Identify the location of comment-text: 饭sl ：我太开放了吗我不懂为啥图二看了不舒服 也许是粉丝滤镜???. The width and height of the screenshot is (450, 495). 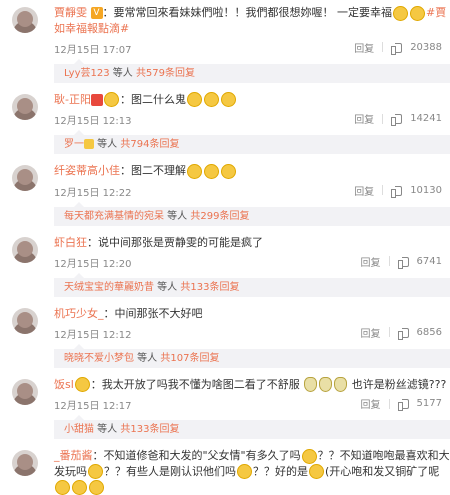
(252, 384).